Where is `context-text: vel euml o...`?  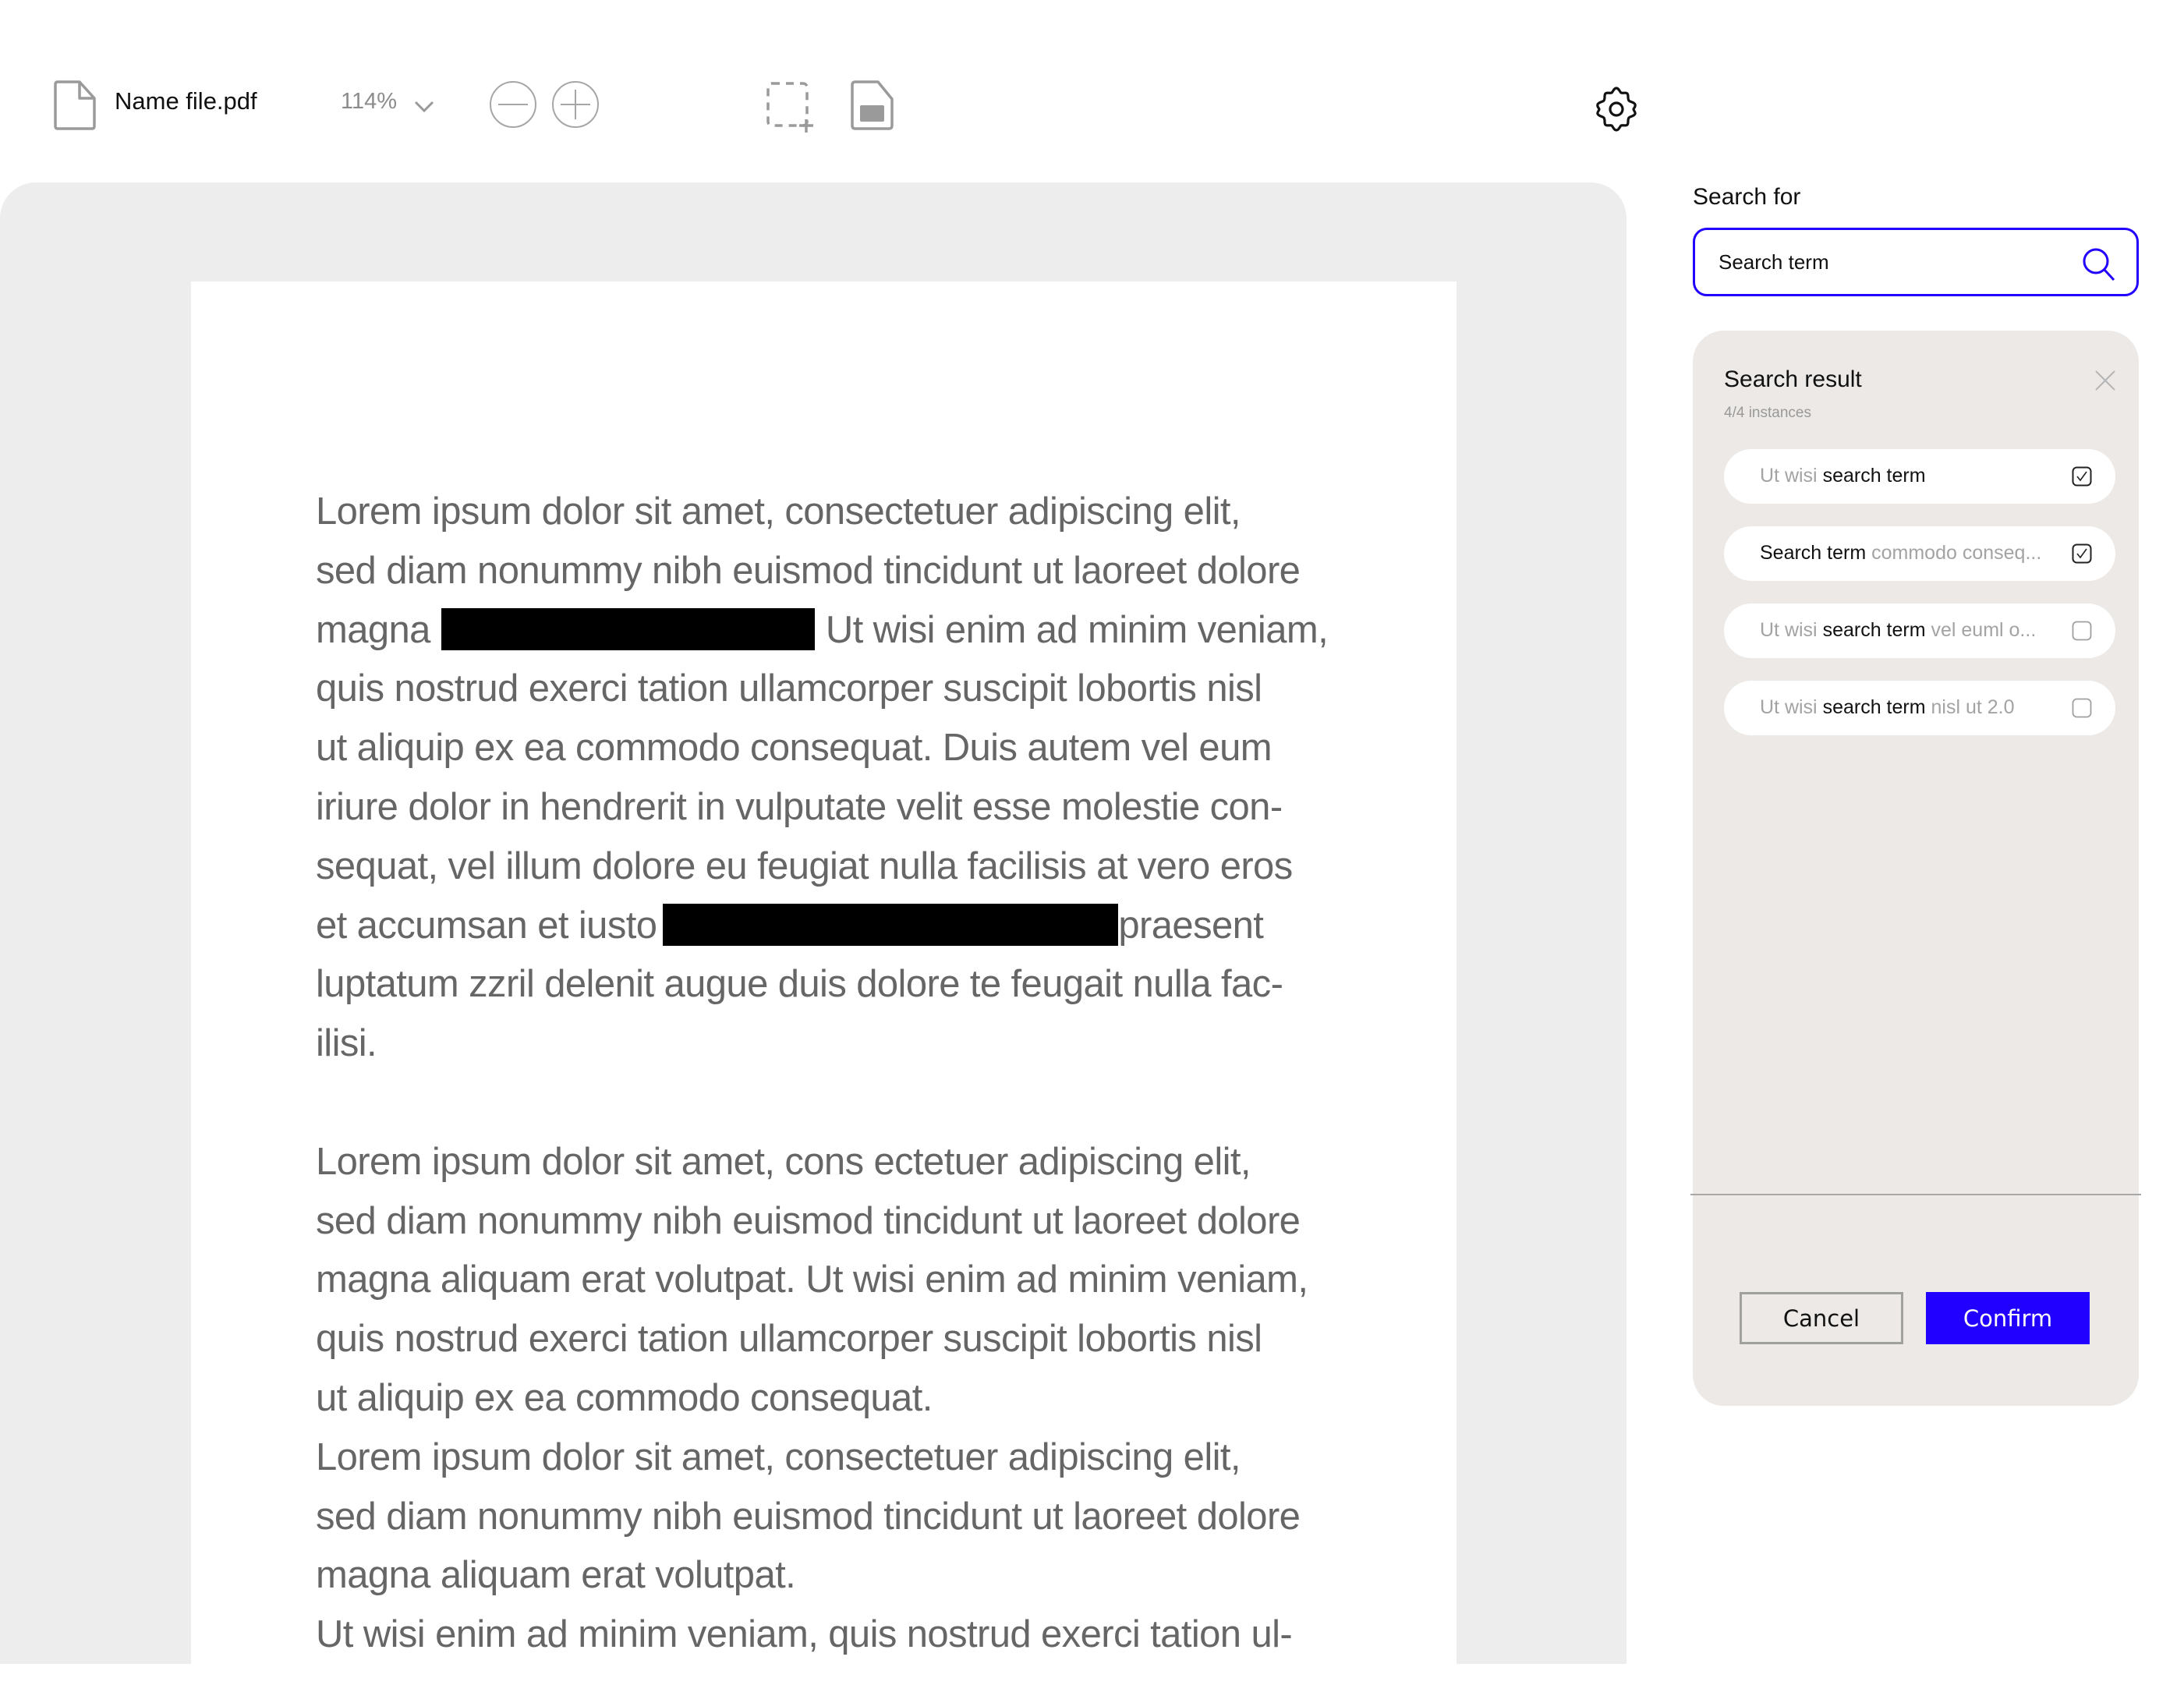
context-text: vel euml o... is located at coordinates (1981, 630).